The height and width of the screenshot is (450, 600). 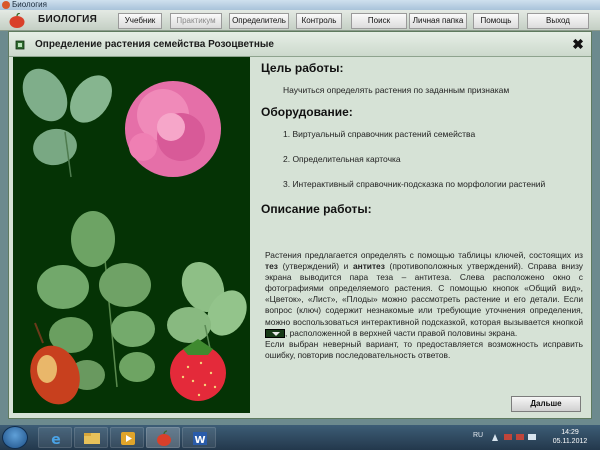 What do you see at coordinates (546, 404) in the screenshot?
I see `next-button: Дальше` at bounding box center [546, 404].